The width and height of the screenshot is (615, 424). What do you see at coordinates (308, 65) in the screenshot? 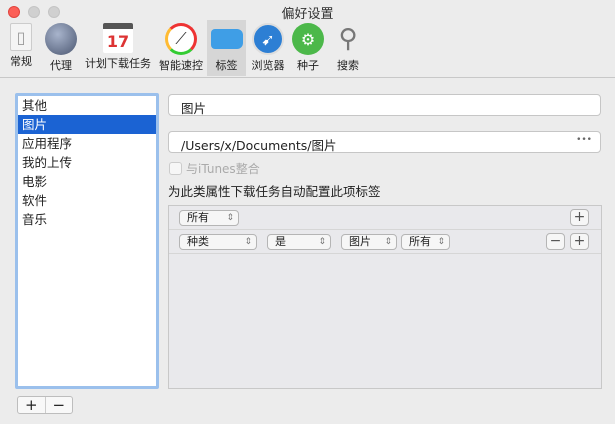
I see `tab-label: 种子` at bounding box center [308, 65].